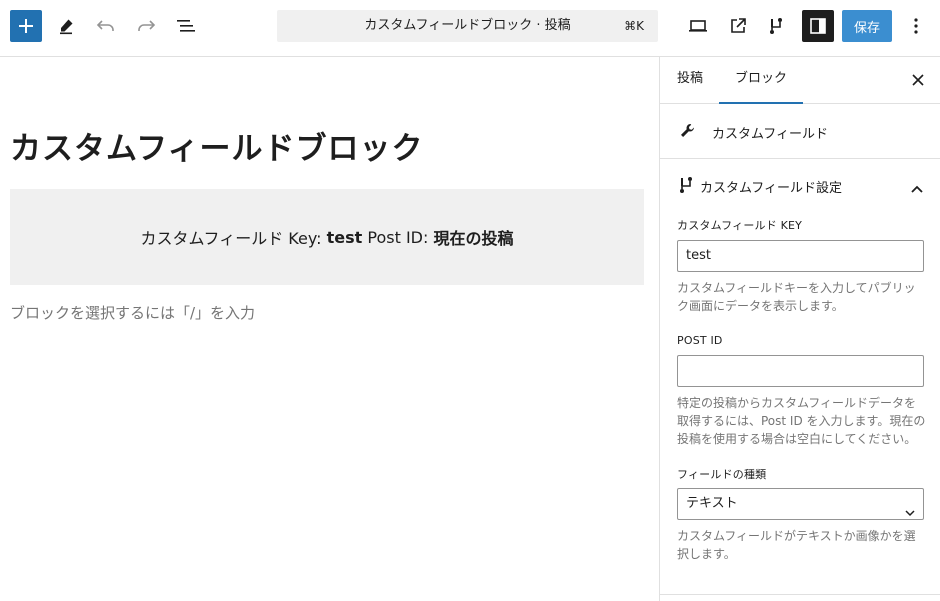 This screenshot has width=940, height=601. I want to click on sidebar-tabs: 投稿 ブロック, so click(800, 80).